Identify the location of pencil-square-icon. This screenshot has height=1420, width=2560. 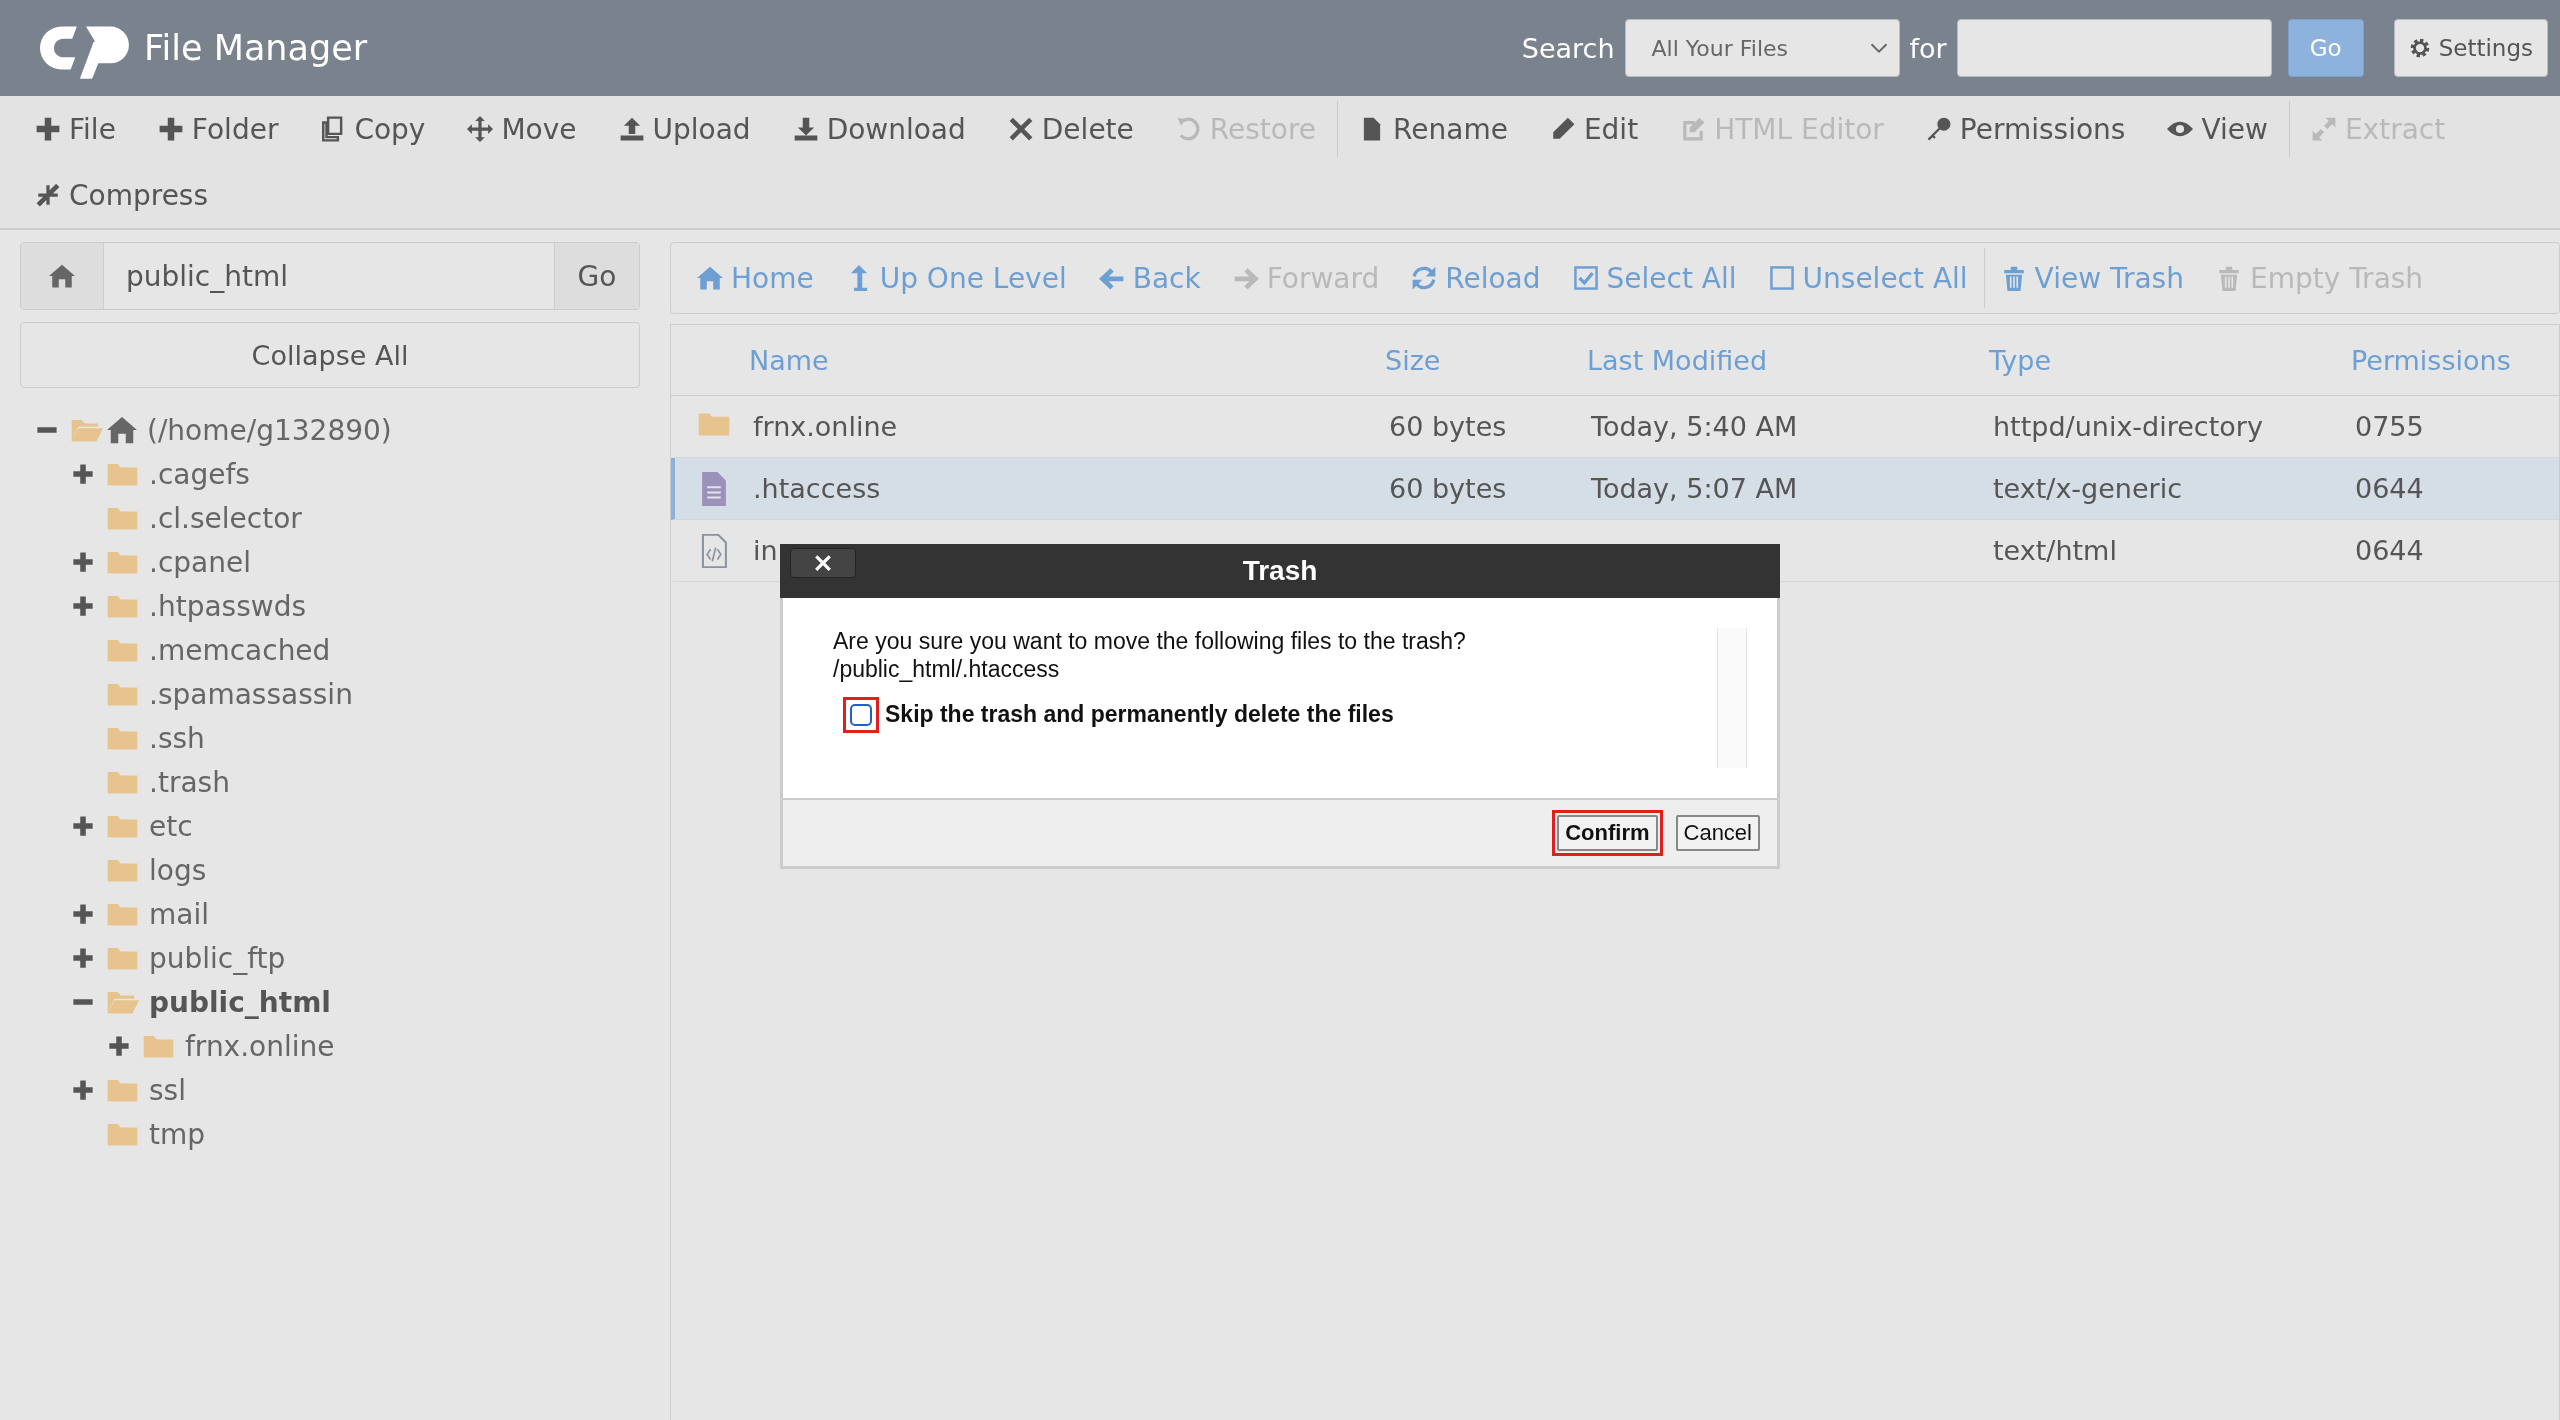
(1693, 129).